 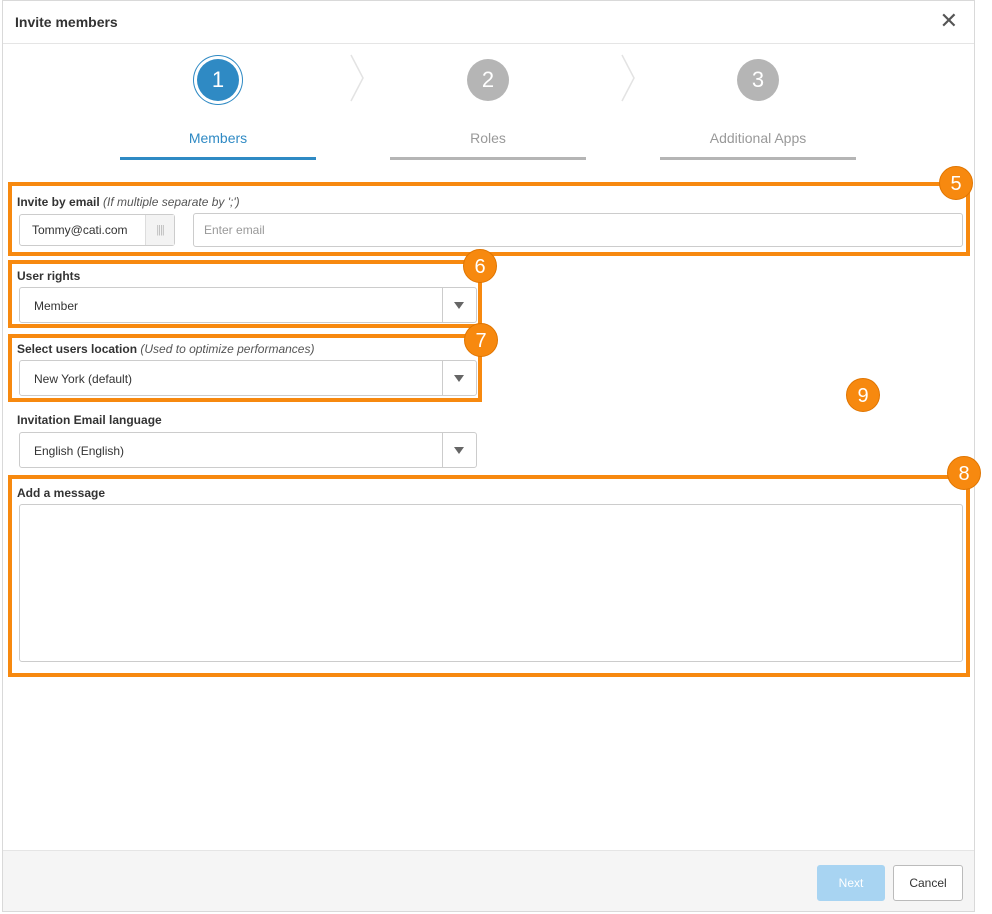 I want to click on annotation-badge-7: 7, so click(x=481, y=340).